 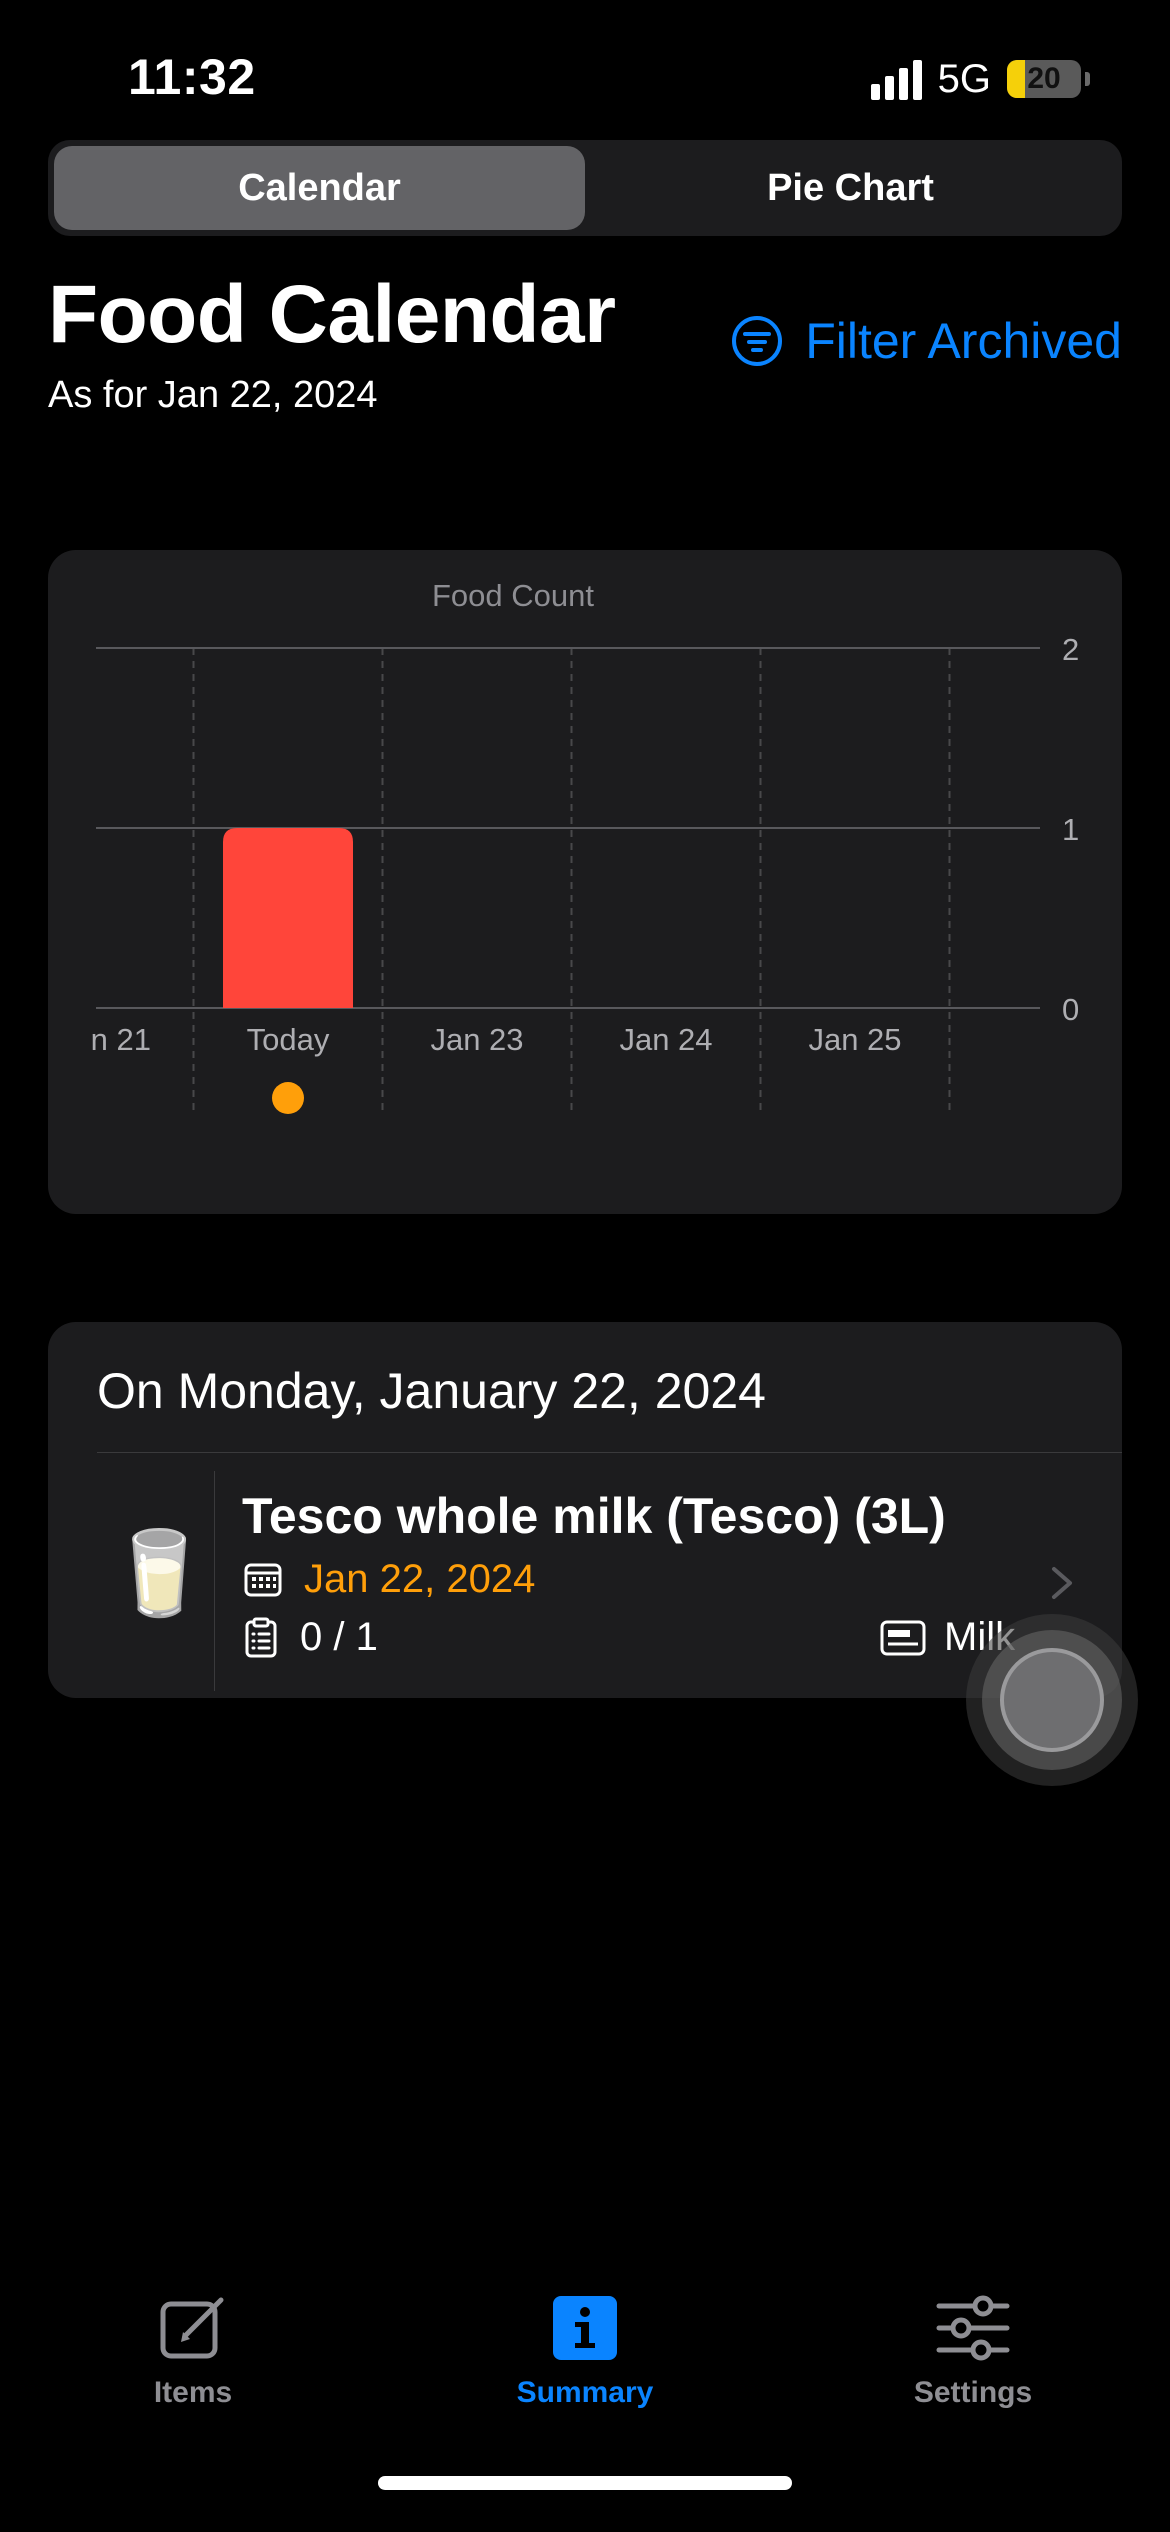 What do you see at coordinates (665, 1039) in the screenshot?
I see `x-tick-label: Jan 24` at bounding box center [665, 1039].